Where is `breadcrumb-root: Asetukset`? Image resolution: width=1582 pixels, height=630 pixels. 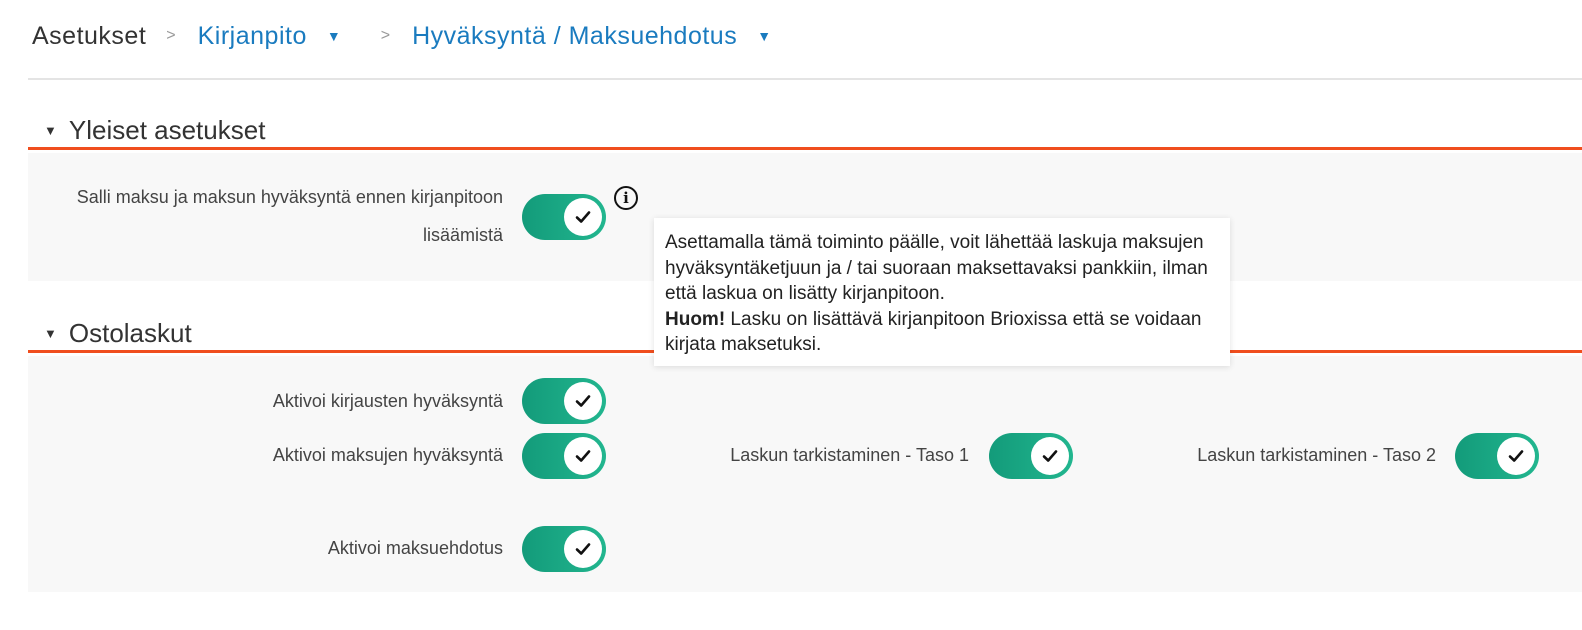
breadcrumb-root: Asetukset is located at coordinates (89, 36).